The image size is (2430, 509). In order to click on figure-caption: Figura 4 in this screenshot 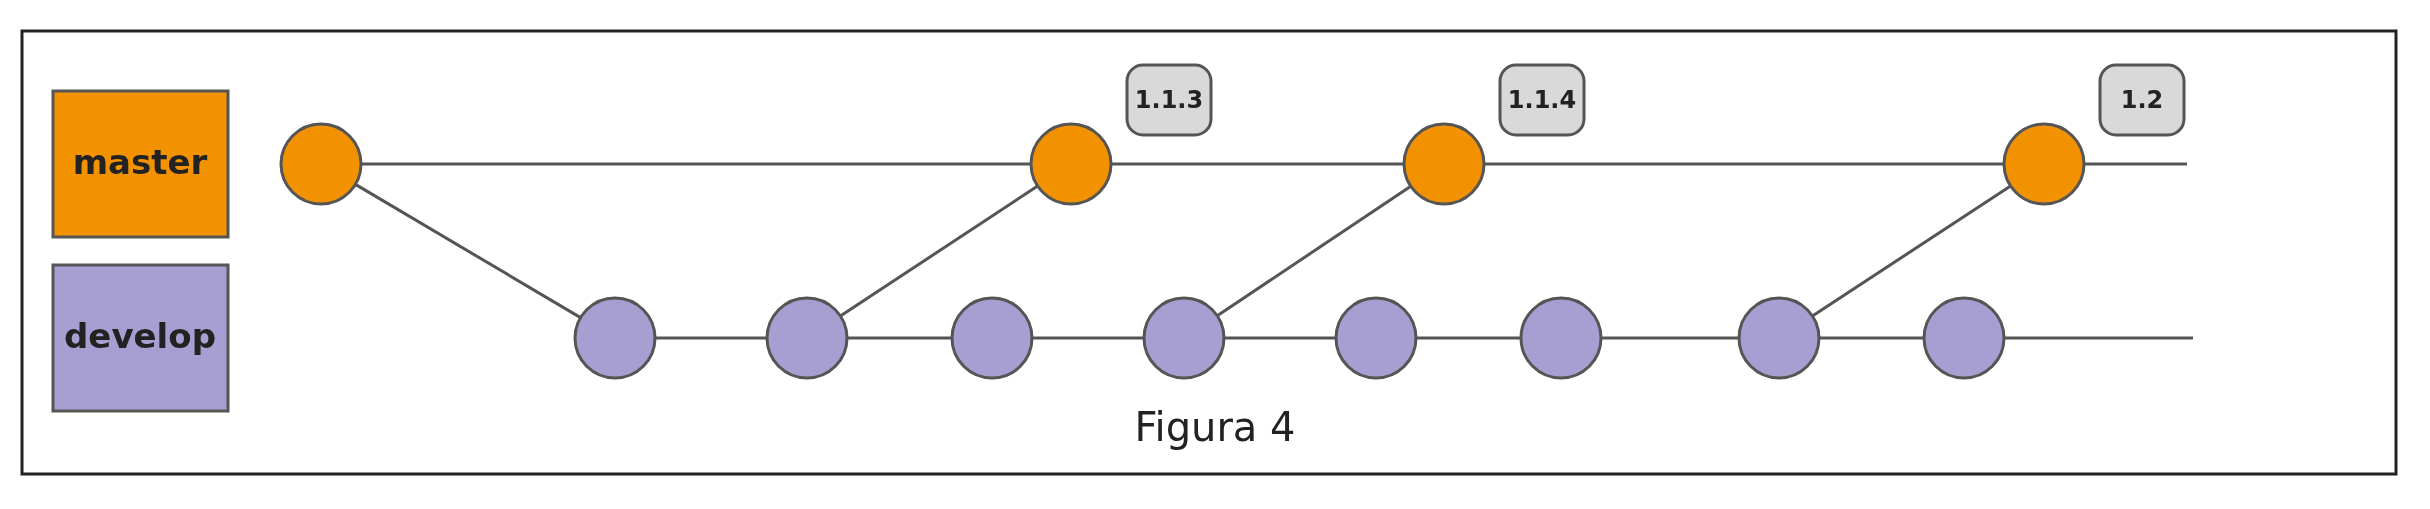, I will do `click(1215, 427)`.